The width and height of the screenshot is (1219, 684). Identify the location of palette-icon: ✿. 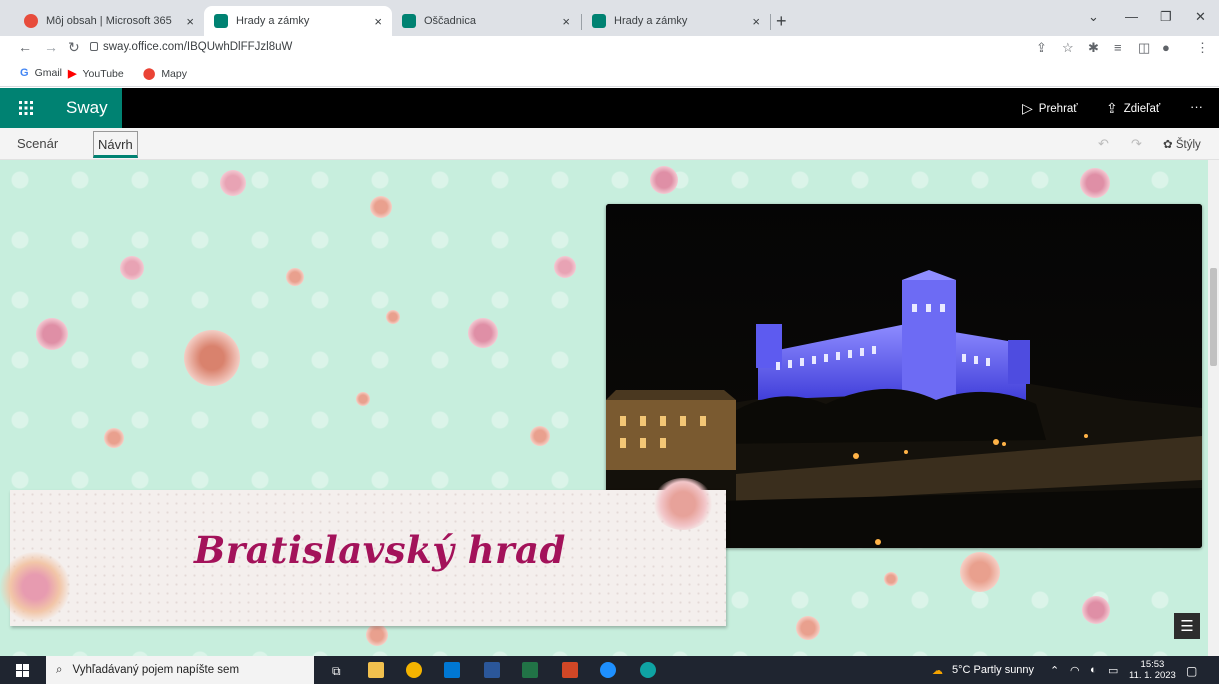
(1168, 145).